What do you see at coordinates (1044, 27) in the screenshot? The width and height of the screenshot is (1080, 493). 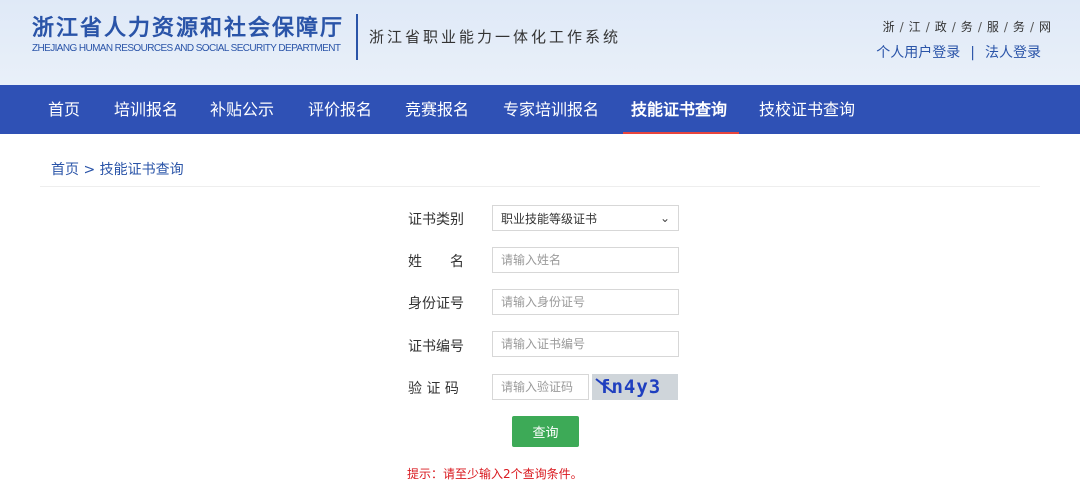 I see `portal-char: 网` at bounding box center [1044, 27].